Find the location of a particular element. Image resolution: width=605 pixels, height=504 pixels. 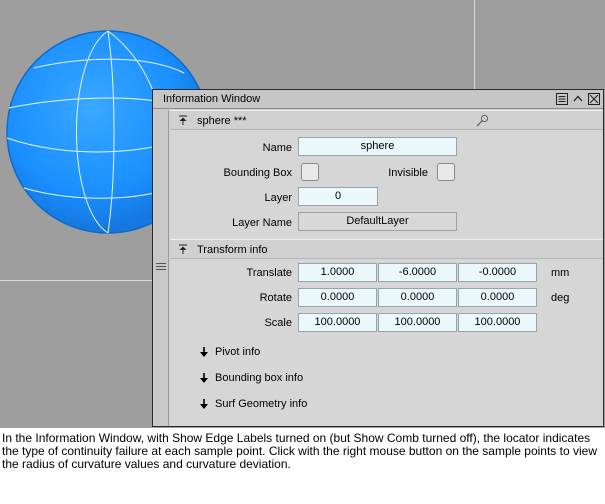

name-label: Name is located at coordinates (277, 148).